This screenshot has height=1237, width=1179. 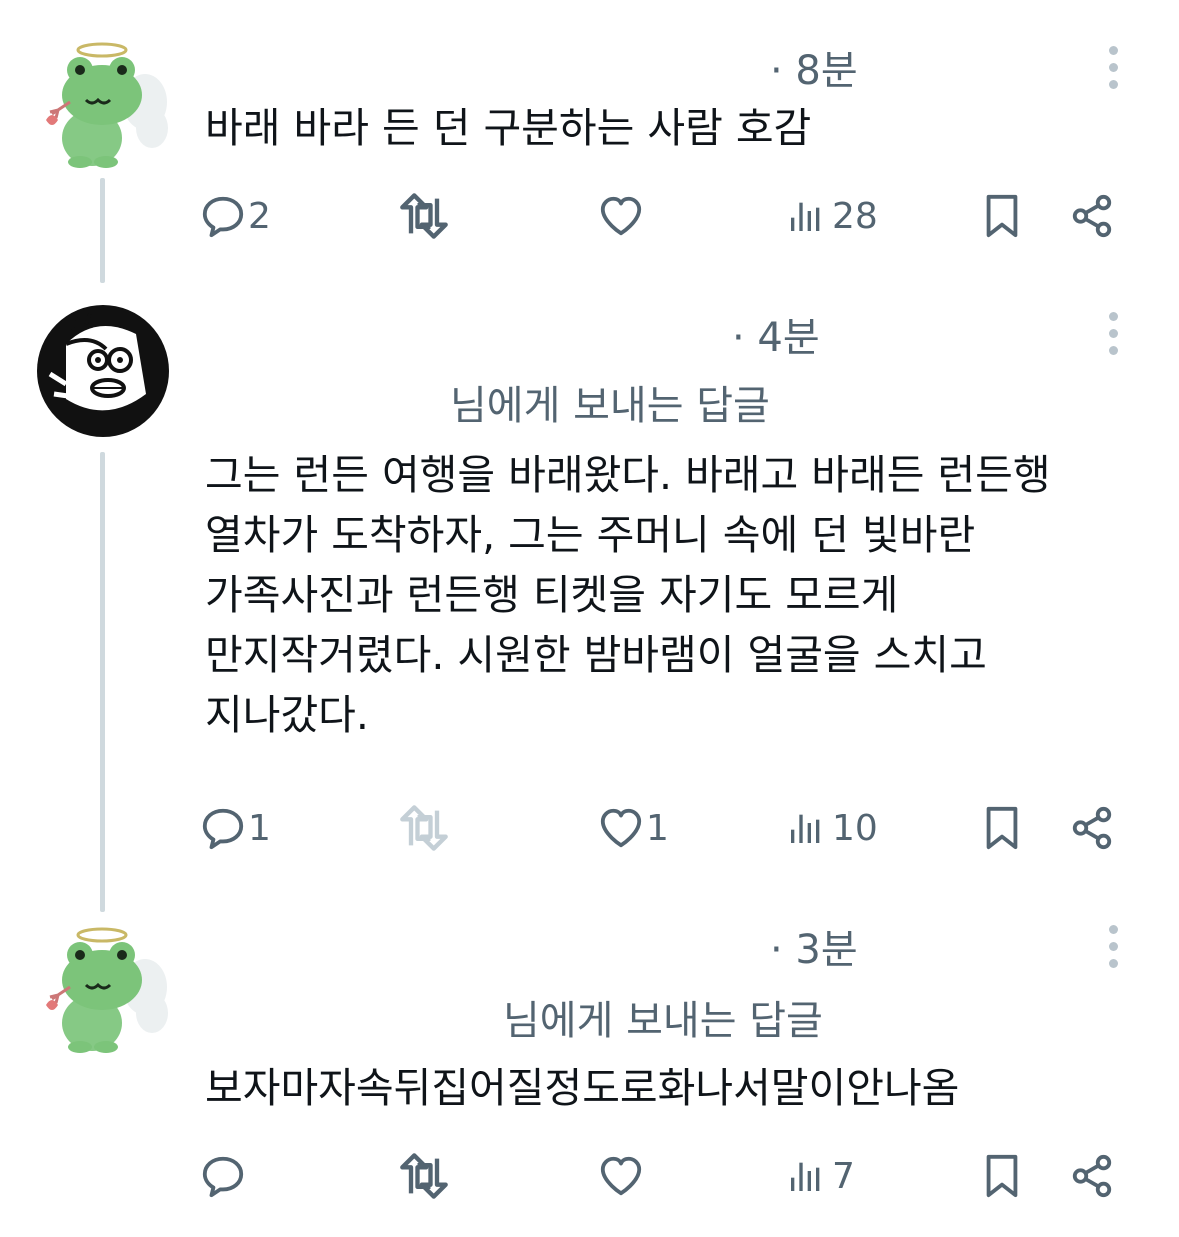 What do you see at coordinates (680, 828) in the screenshot?
I see `action-bar: 1 1 10` at bounding box center [680, 828].